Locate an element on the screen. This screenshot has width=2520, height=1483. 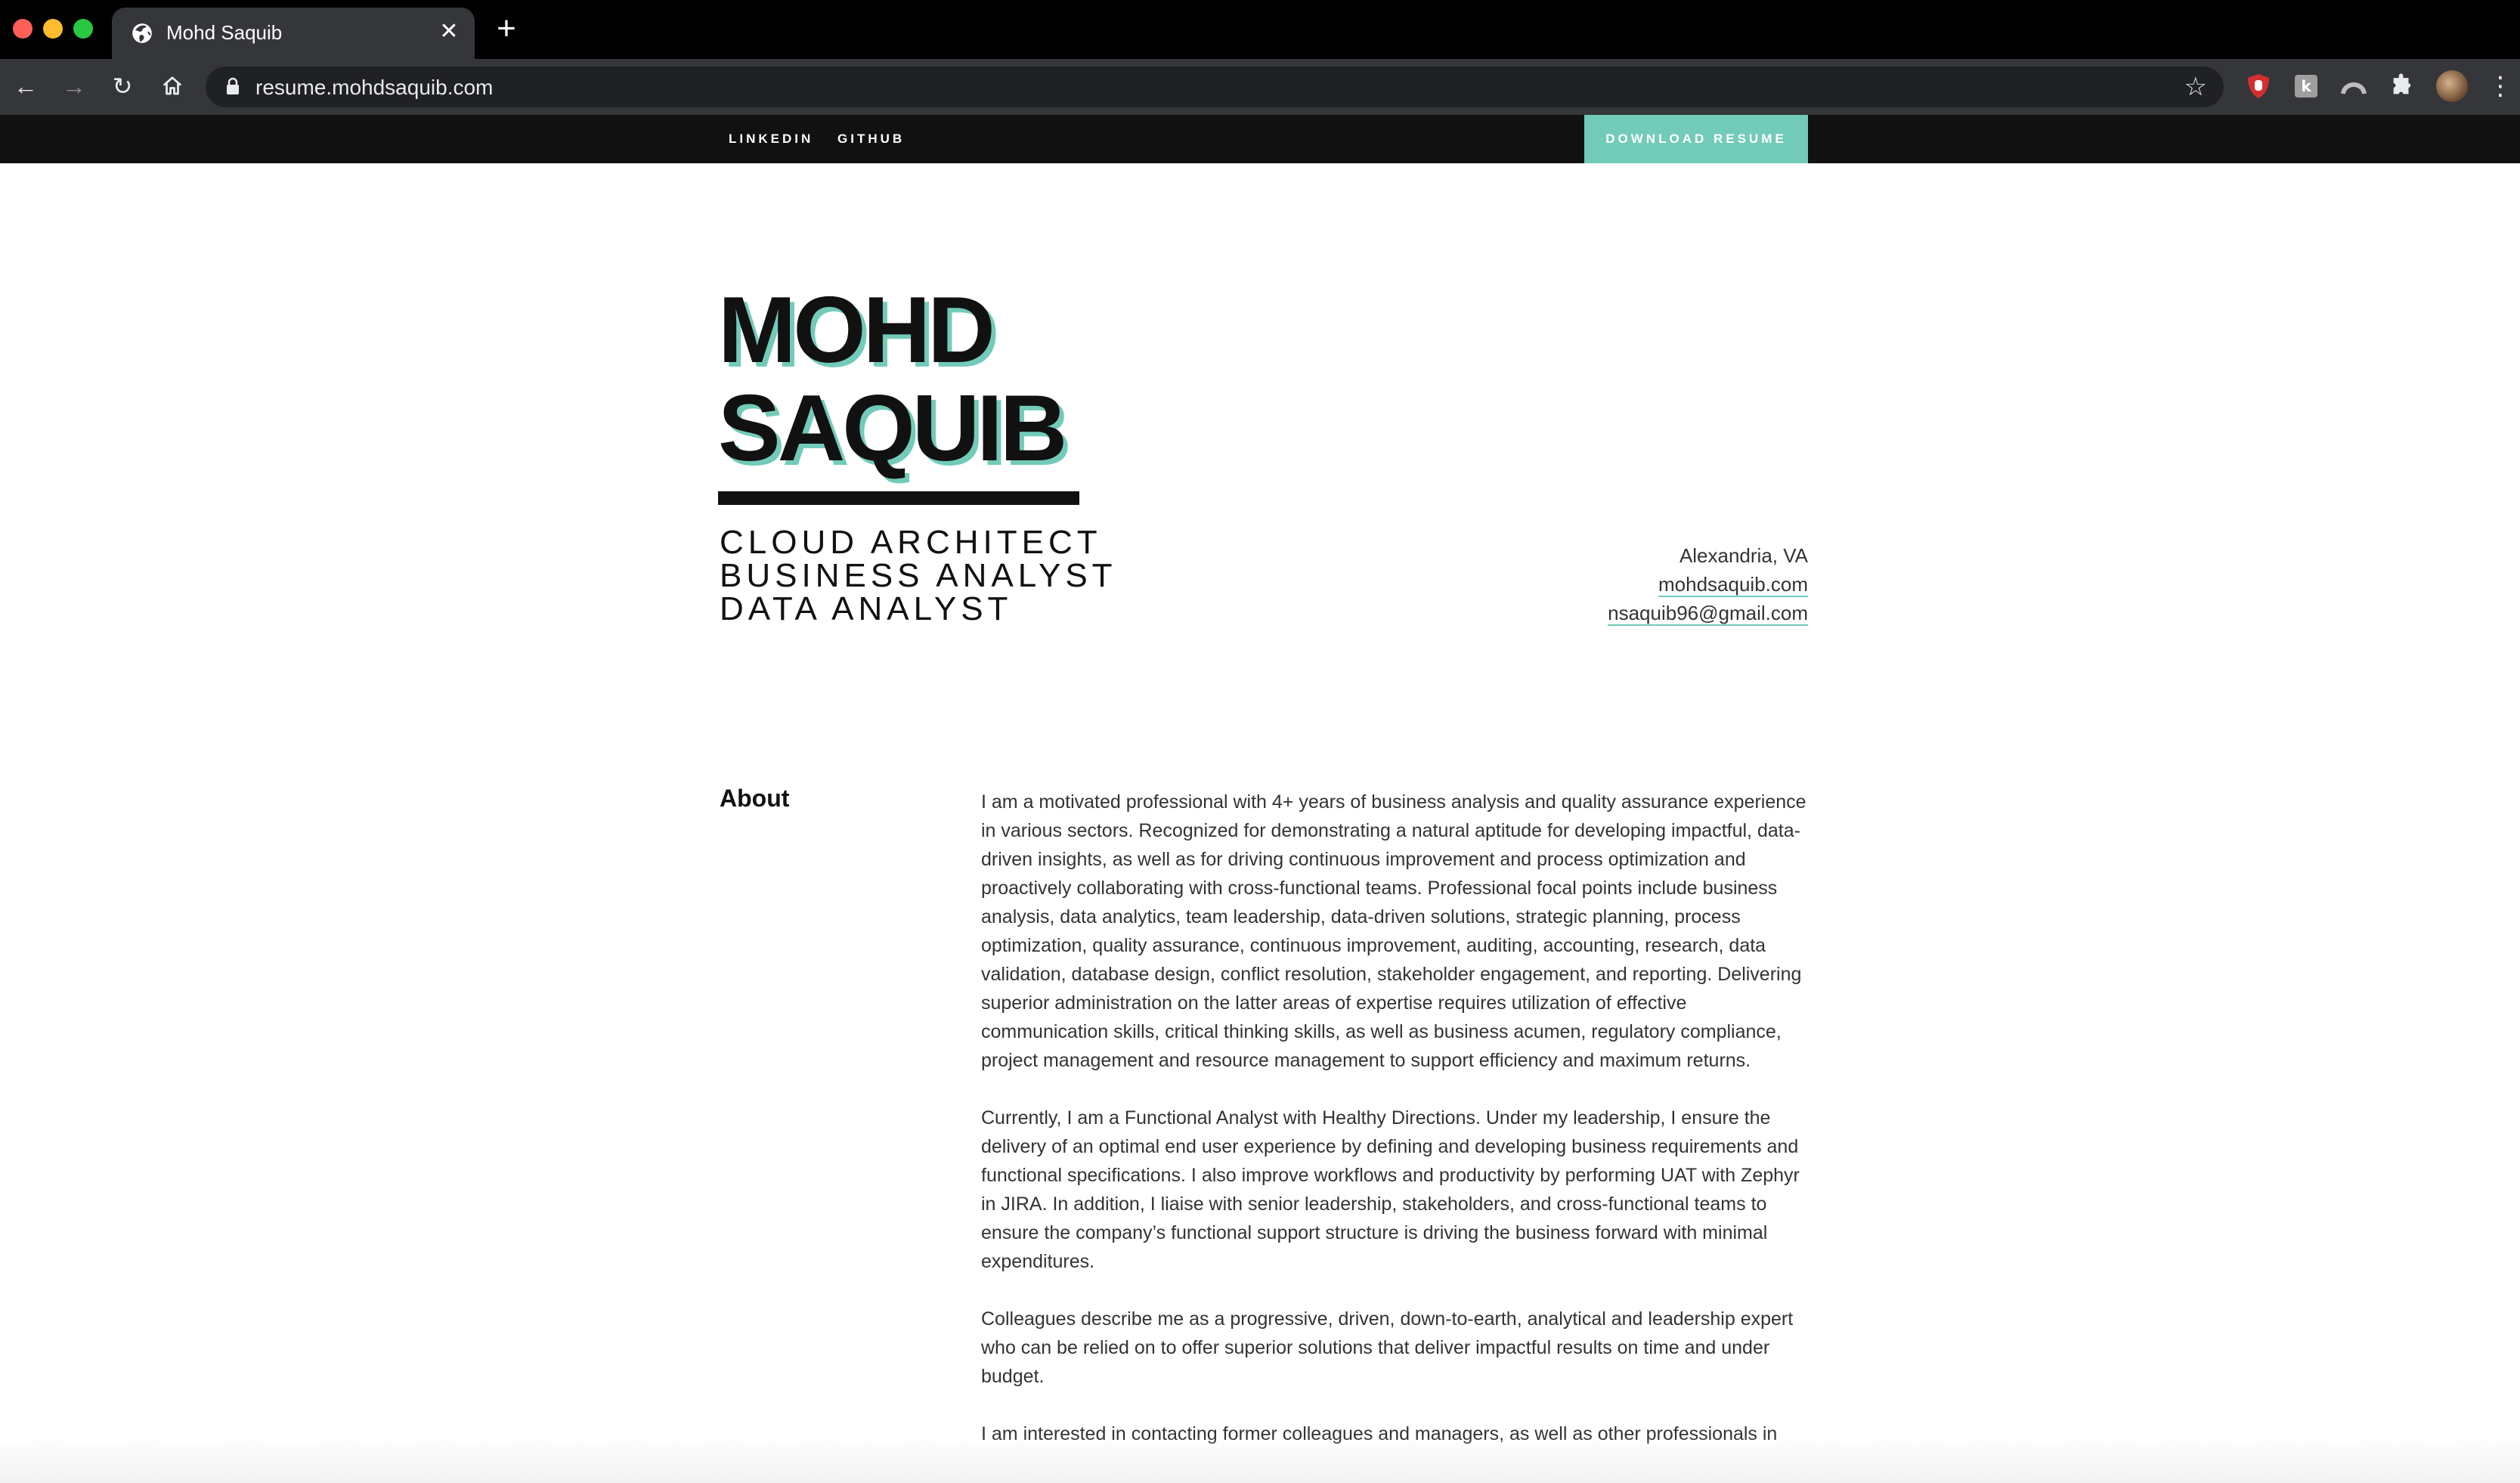
globe-icon is located at coordinates (142, 33).